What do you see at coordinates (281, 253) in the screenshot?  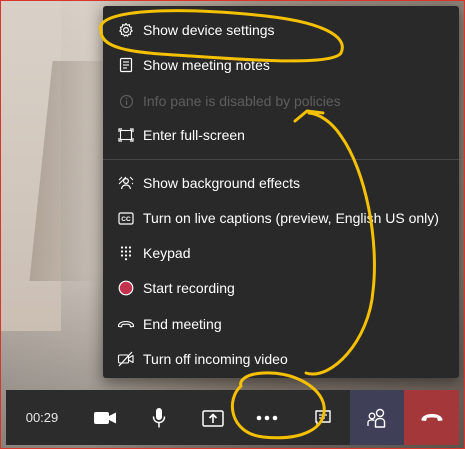 I see `menu-item-keypad: Keypad` at bounding box center [281, 253].